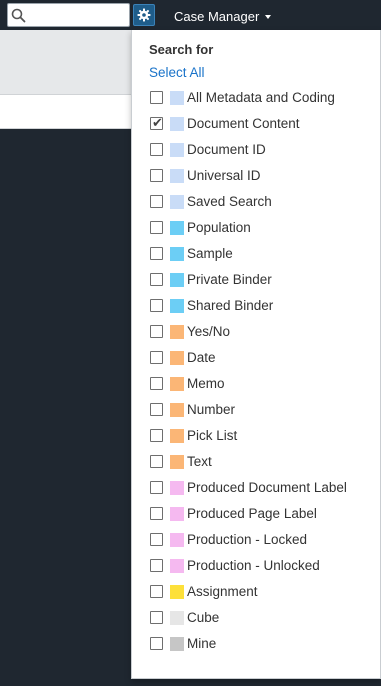 This screenshot has width=381, height=686. Describe the element at coordinates (229, 279) in the screenshot. I see `option-label: Private Binder` at that location.